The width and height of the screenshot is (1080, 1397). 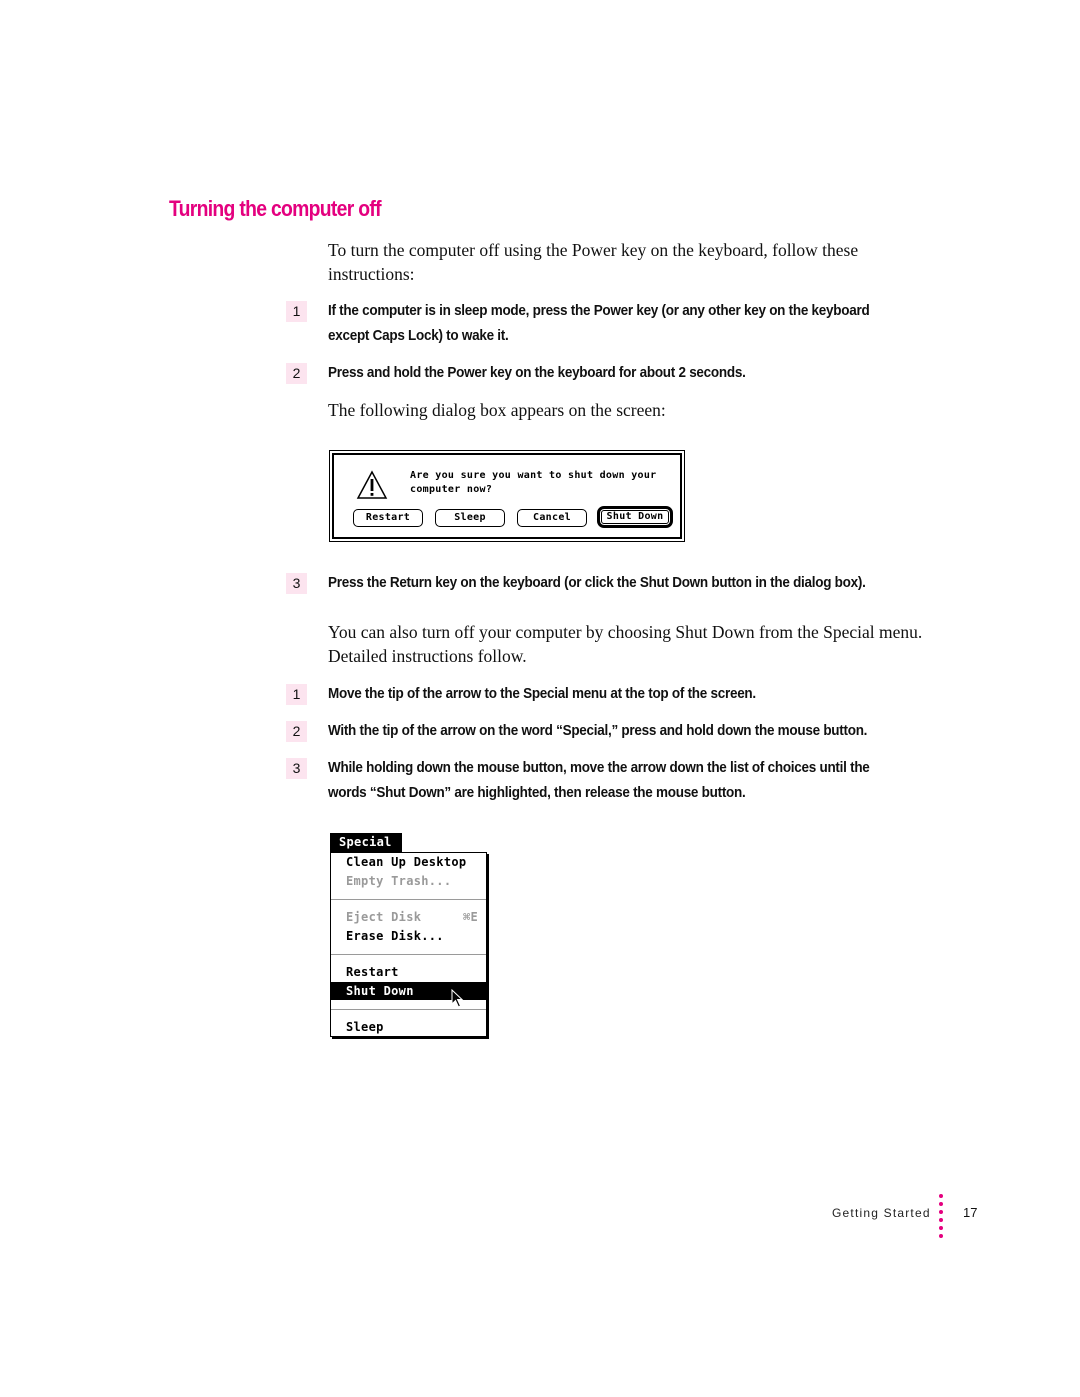 I want to click on warning-icon, so click(x=372, y=484).